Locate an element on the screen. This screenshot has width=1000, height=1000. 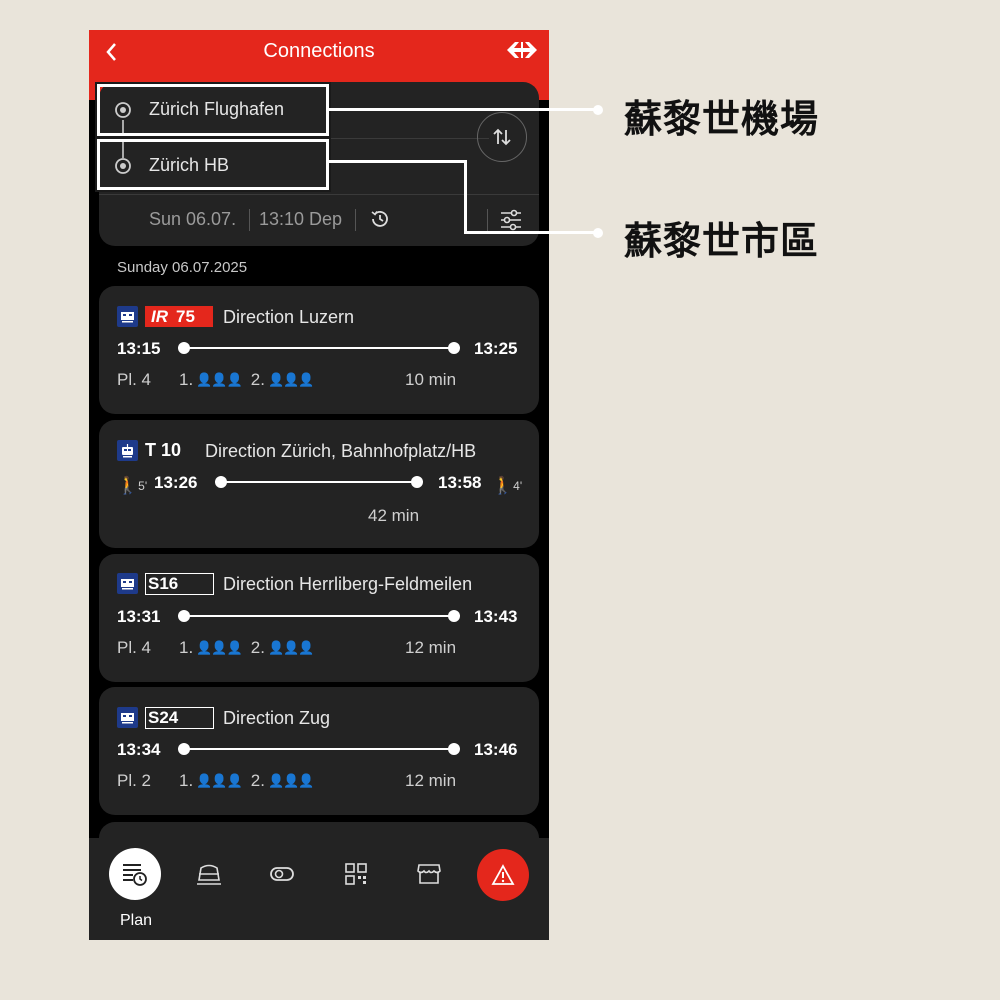
swap-button is located at coordinates (502, 137).